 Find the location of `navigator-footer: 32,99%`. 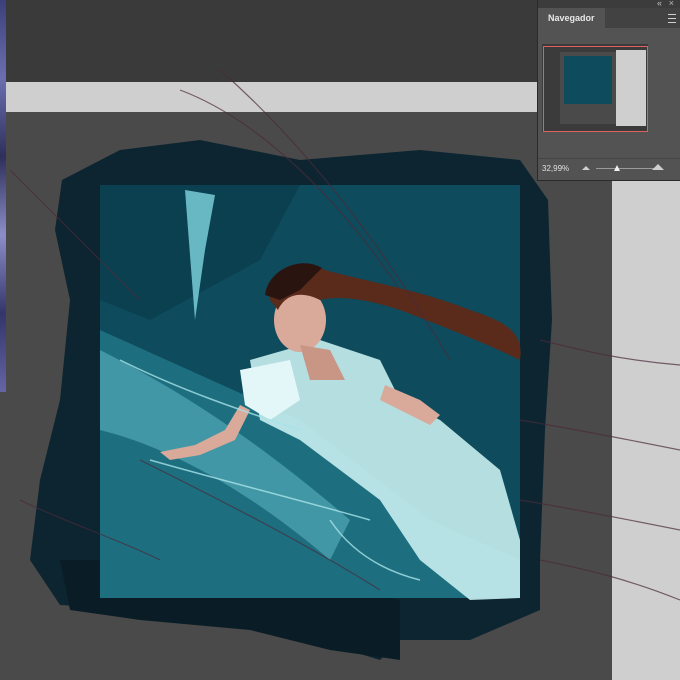

navigator-footer: 32,99% is located at coordinates (609, 168).